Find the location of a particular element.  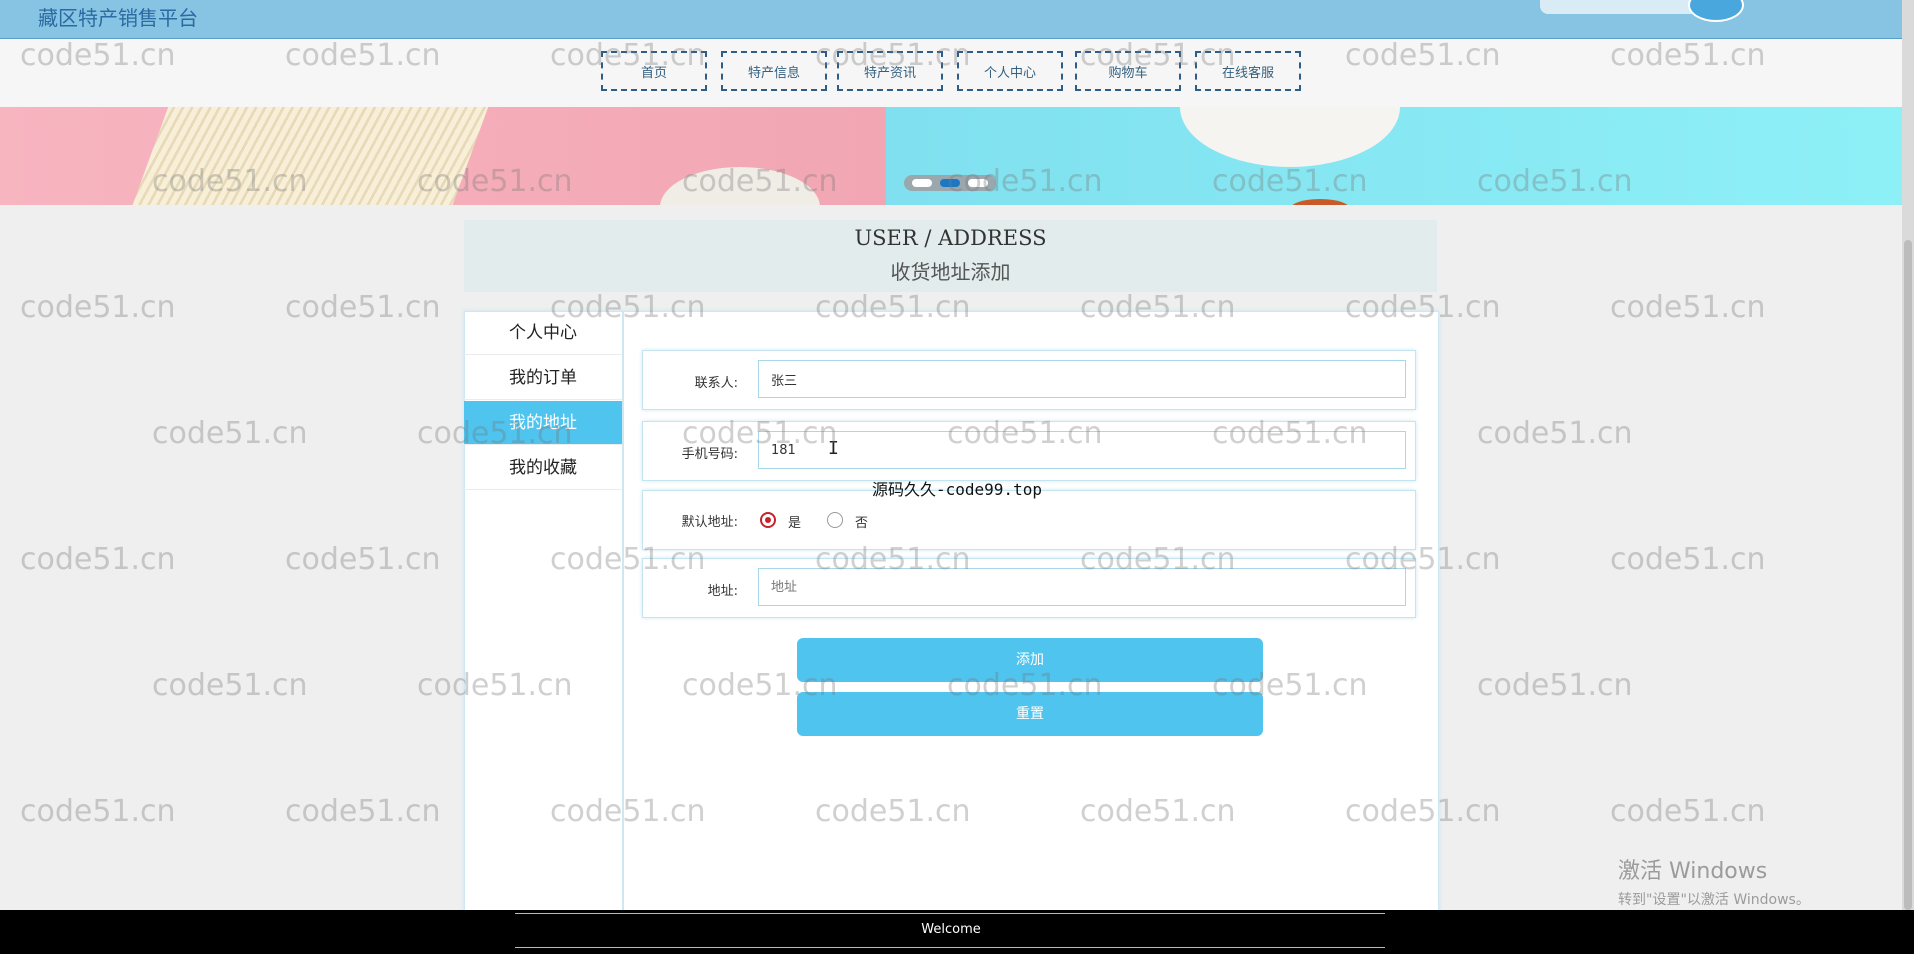

address-label: 地址: is located at coordinates (722, 591).